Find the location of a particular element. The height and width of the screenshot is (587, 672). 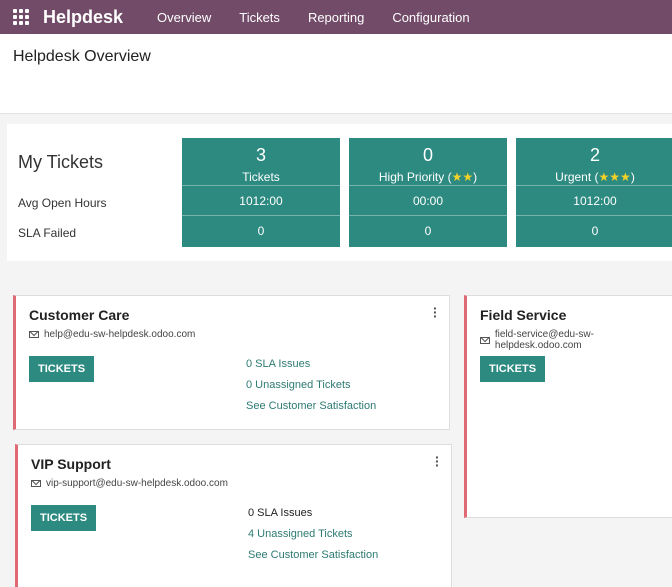

team-email: field-service@edu-sw-helpdesk.odoo.com is located at coordinates (576, 340).